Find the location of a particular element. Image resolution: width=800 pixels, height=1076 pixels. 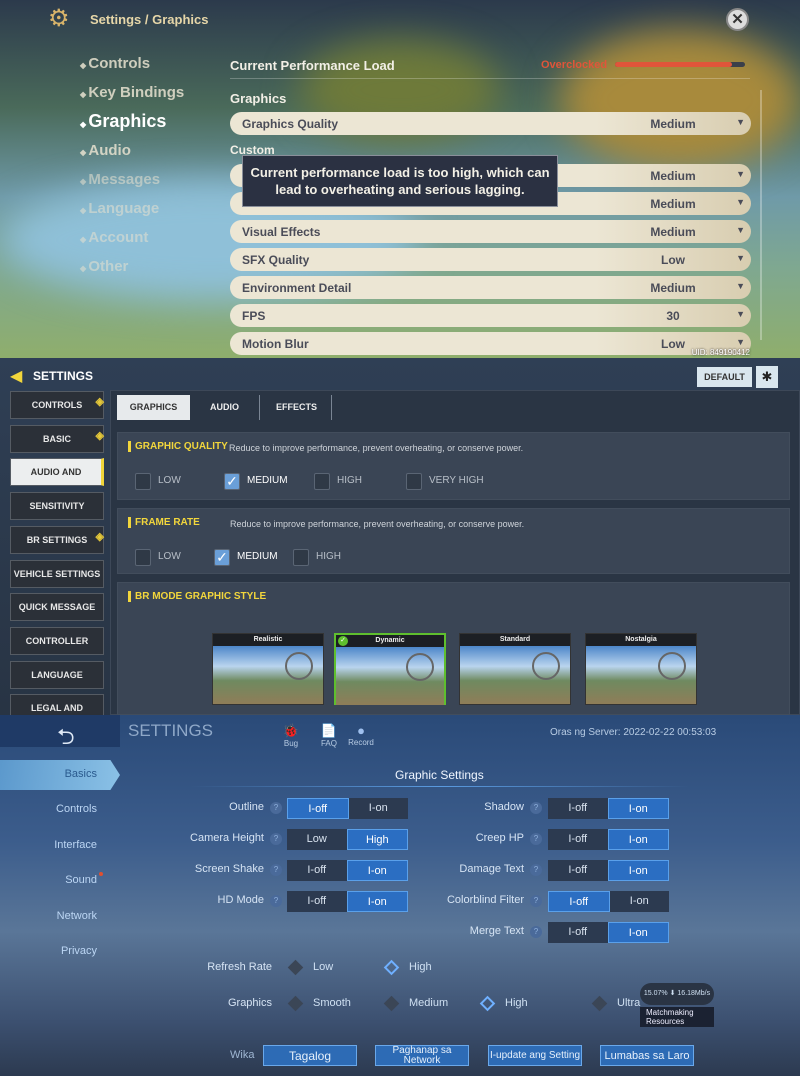

nav-item-account: ◆ Account is located at coordinates (114, 237).